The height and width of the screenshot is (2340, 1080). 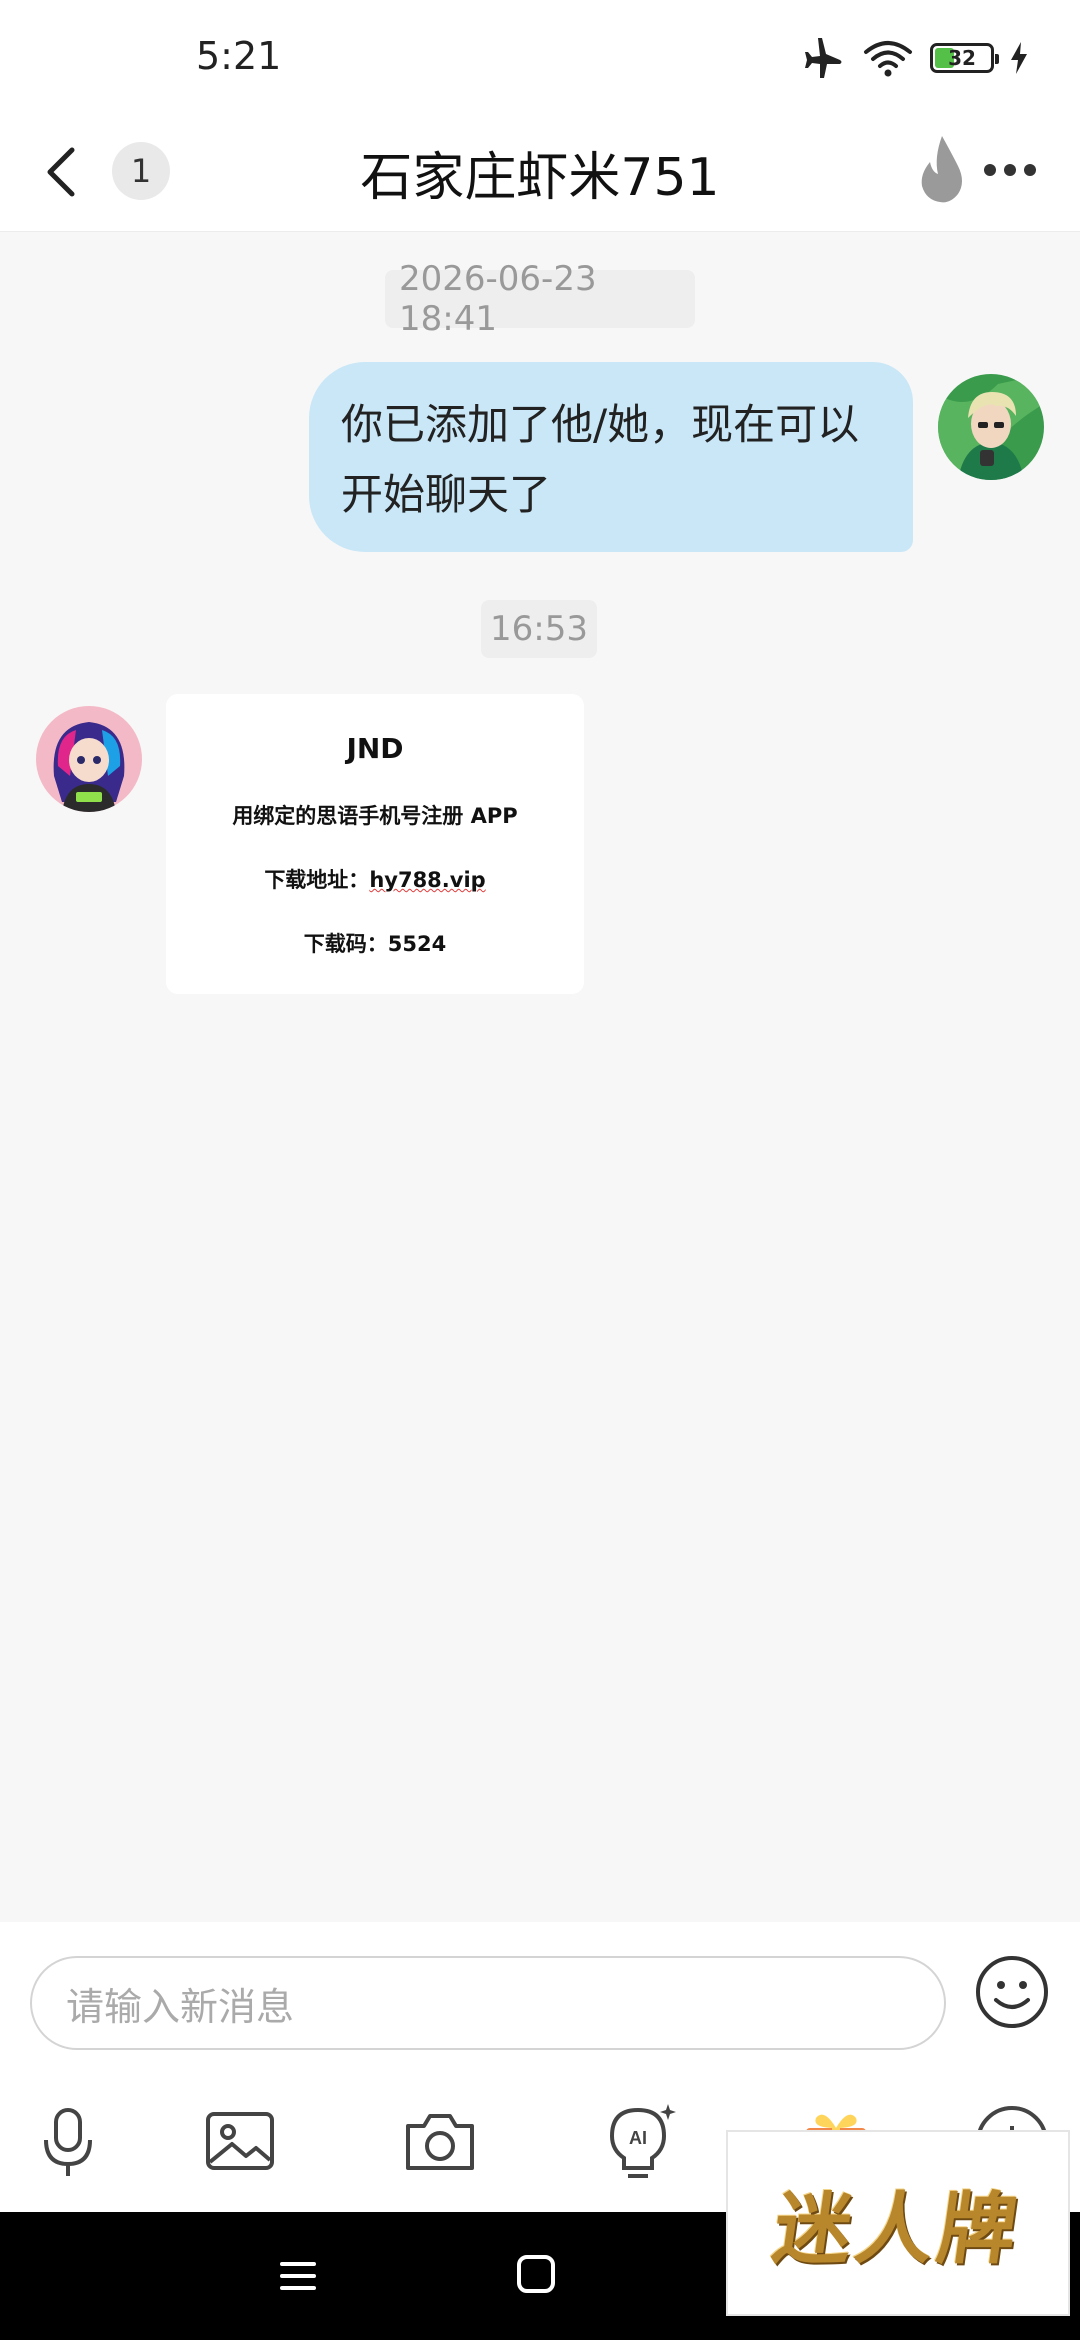 I want to click on recent-apps-icon, so click(x=298, y=2276).